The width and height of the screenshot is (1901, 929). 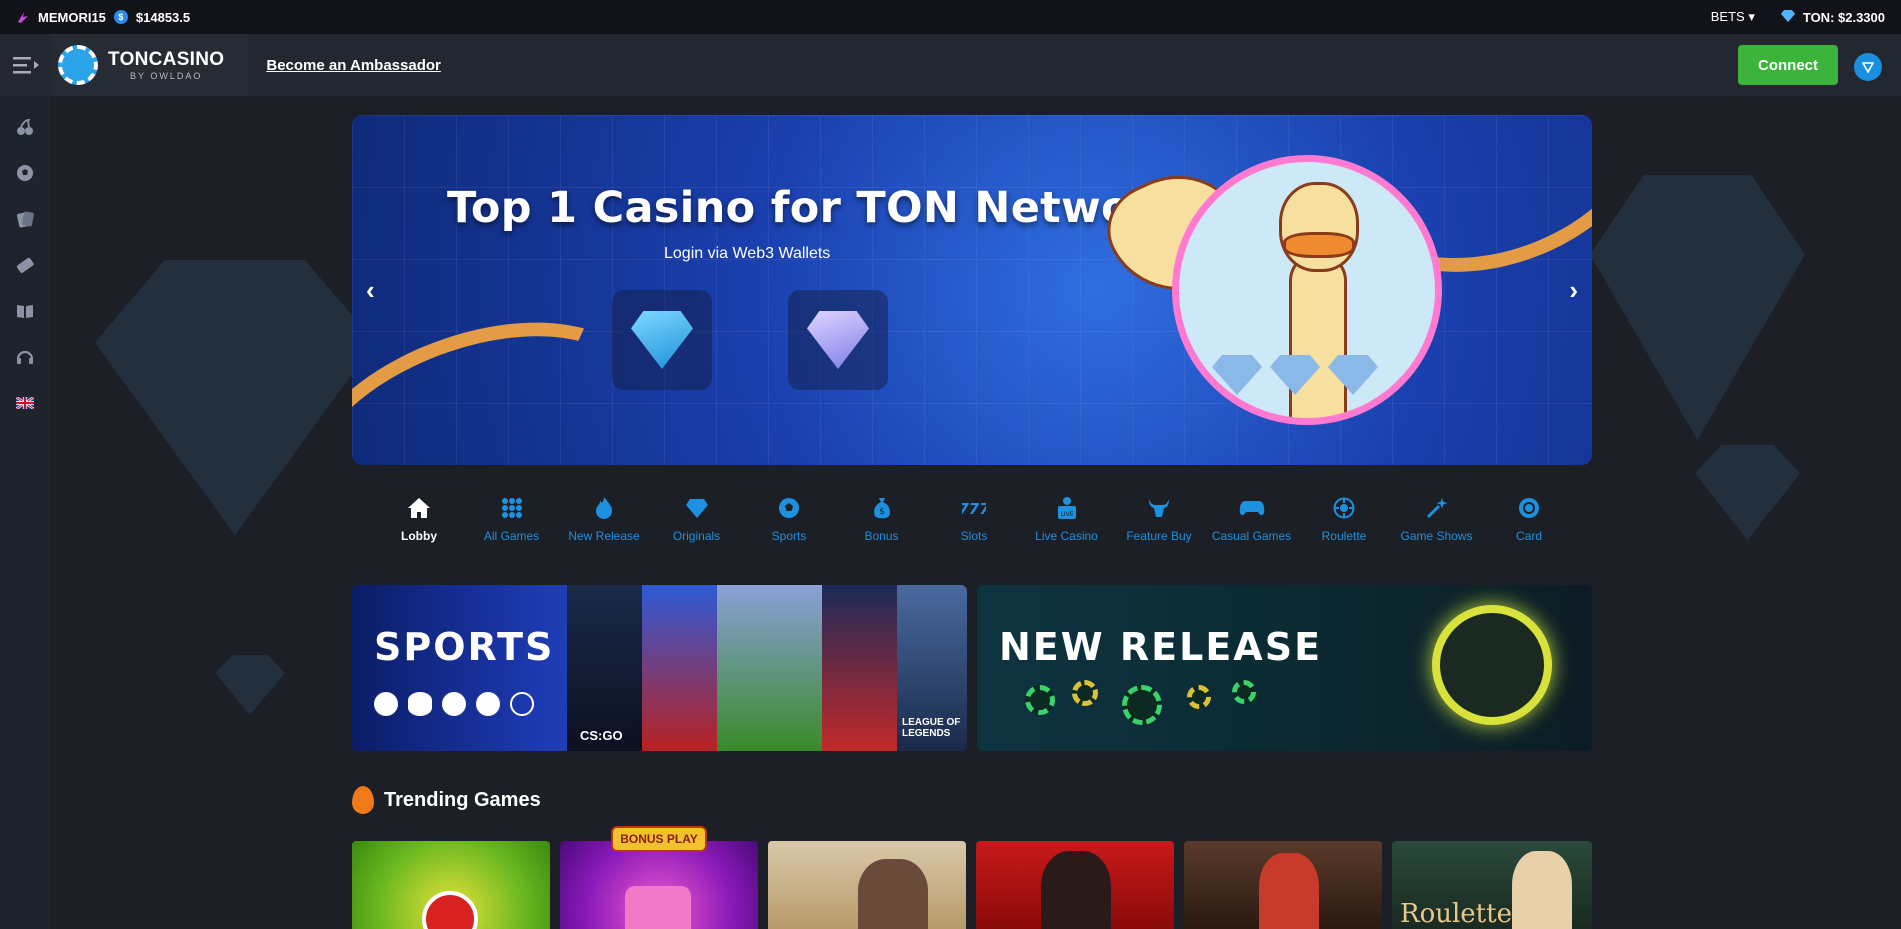 I want to click on background-diamond-small-right, so click(x=1747, y=492).